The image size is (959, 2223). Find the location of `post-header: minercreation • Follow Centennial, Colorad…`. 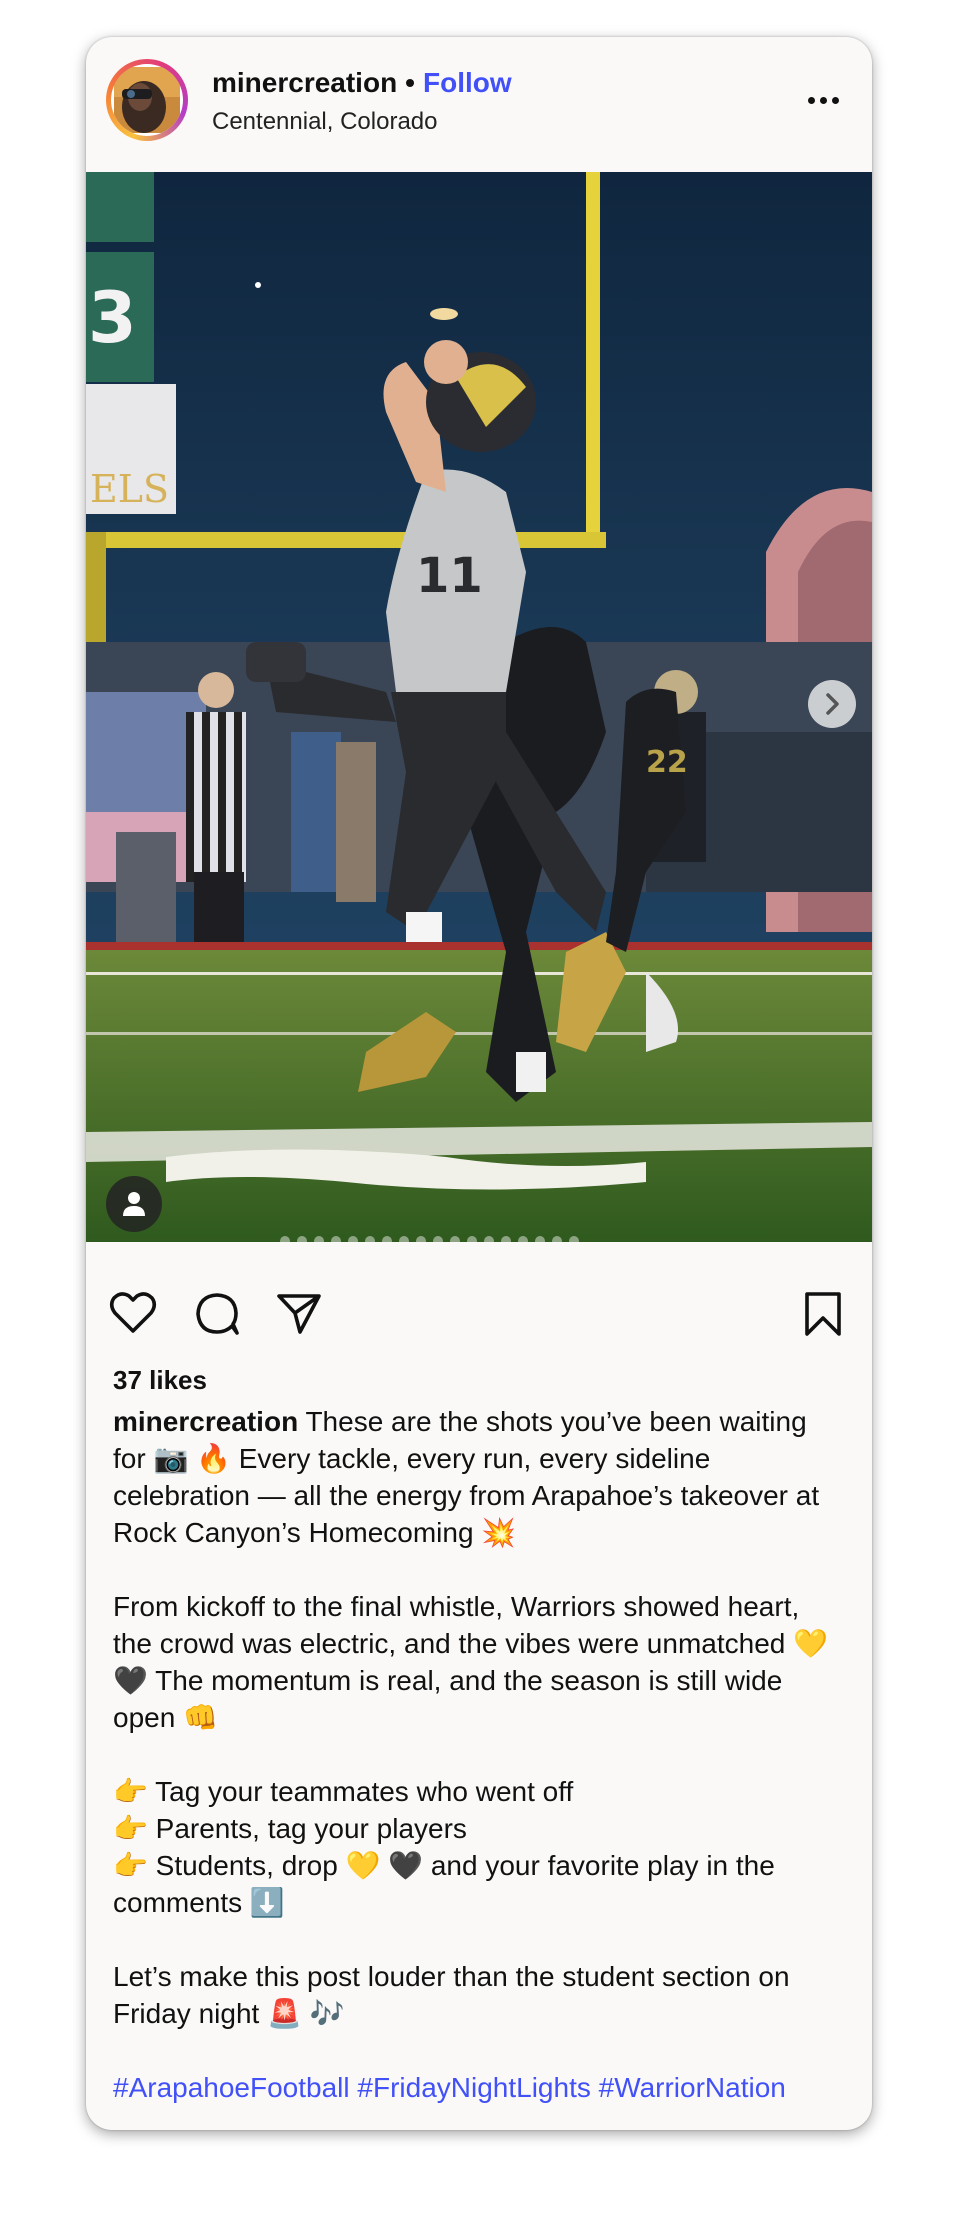

post-header: minercreation • Follow Centennial, Colorad… is located at coordinates (479, 104).